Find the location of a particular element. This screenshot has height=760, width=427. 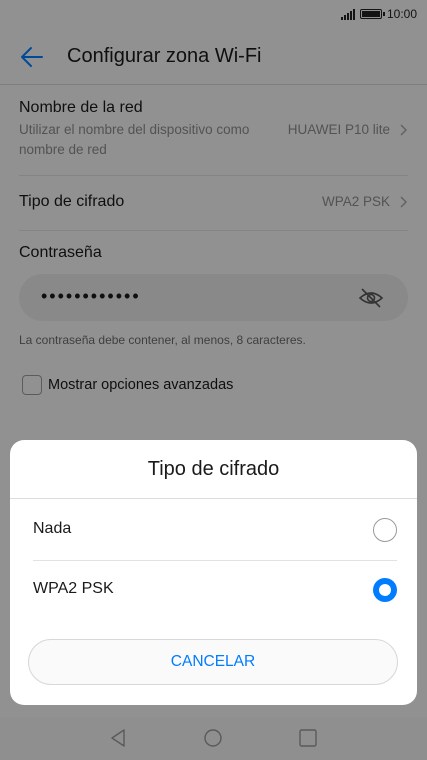

navigation-bar is located at coordinates (213, 738).